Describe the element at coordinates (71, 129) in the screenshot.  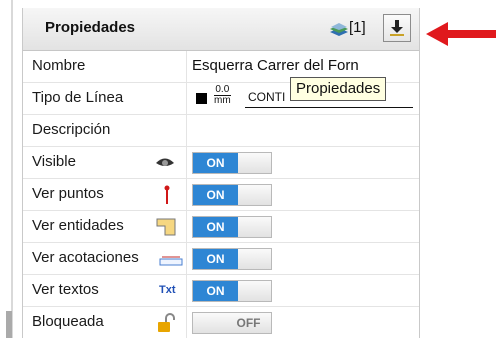
I see `row-label: Descripción` at that location.